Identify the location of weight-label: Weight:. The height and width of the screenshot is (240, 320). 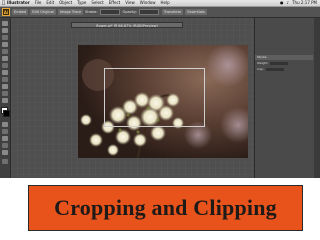
(263, 63).